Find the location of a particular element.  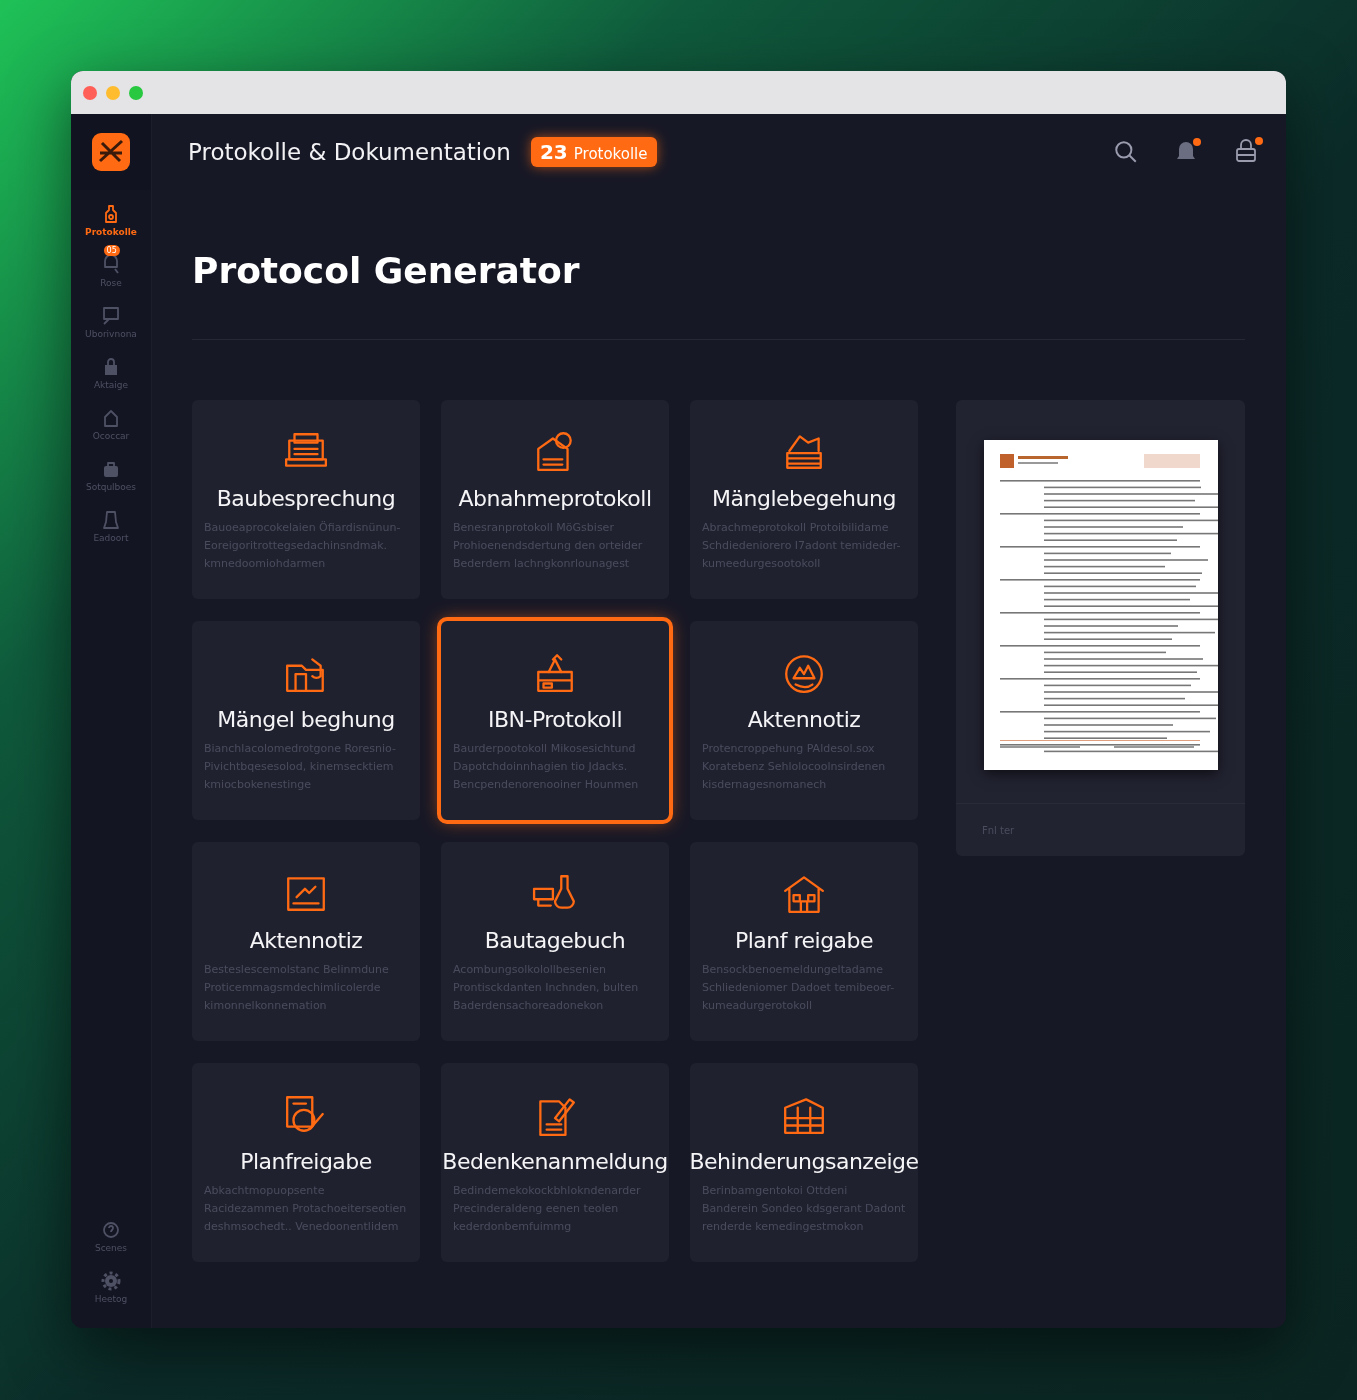

search-button is located at coordinates (1126, 152).